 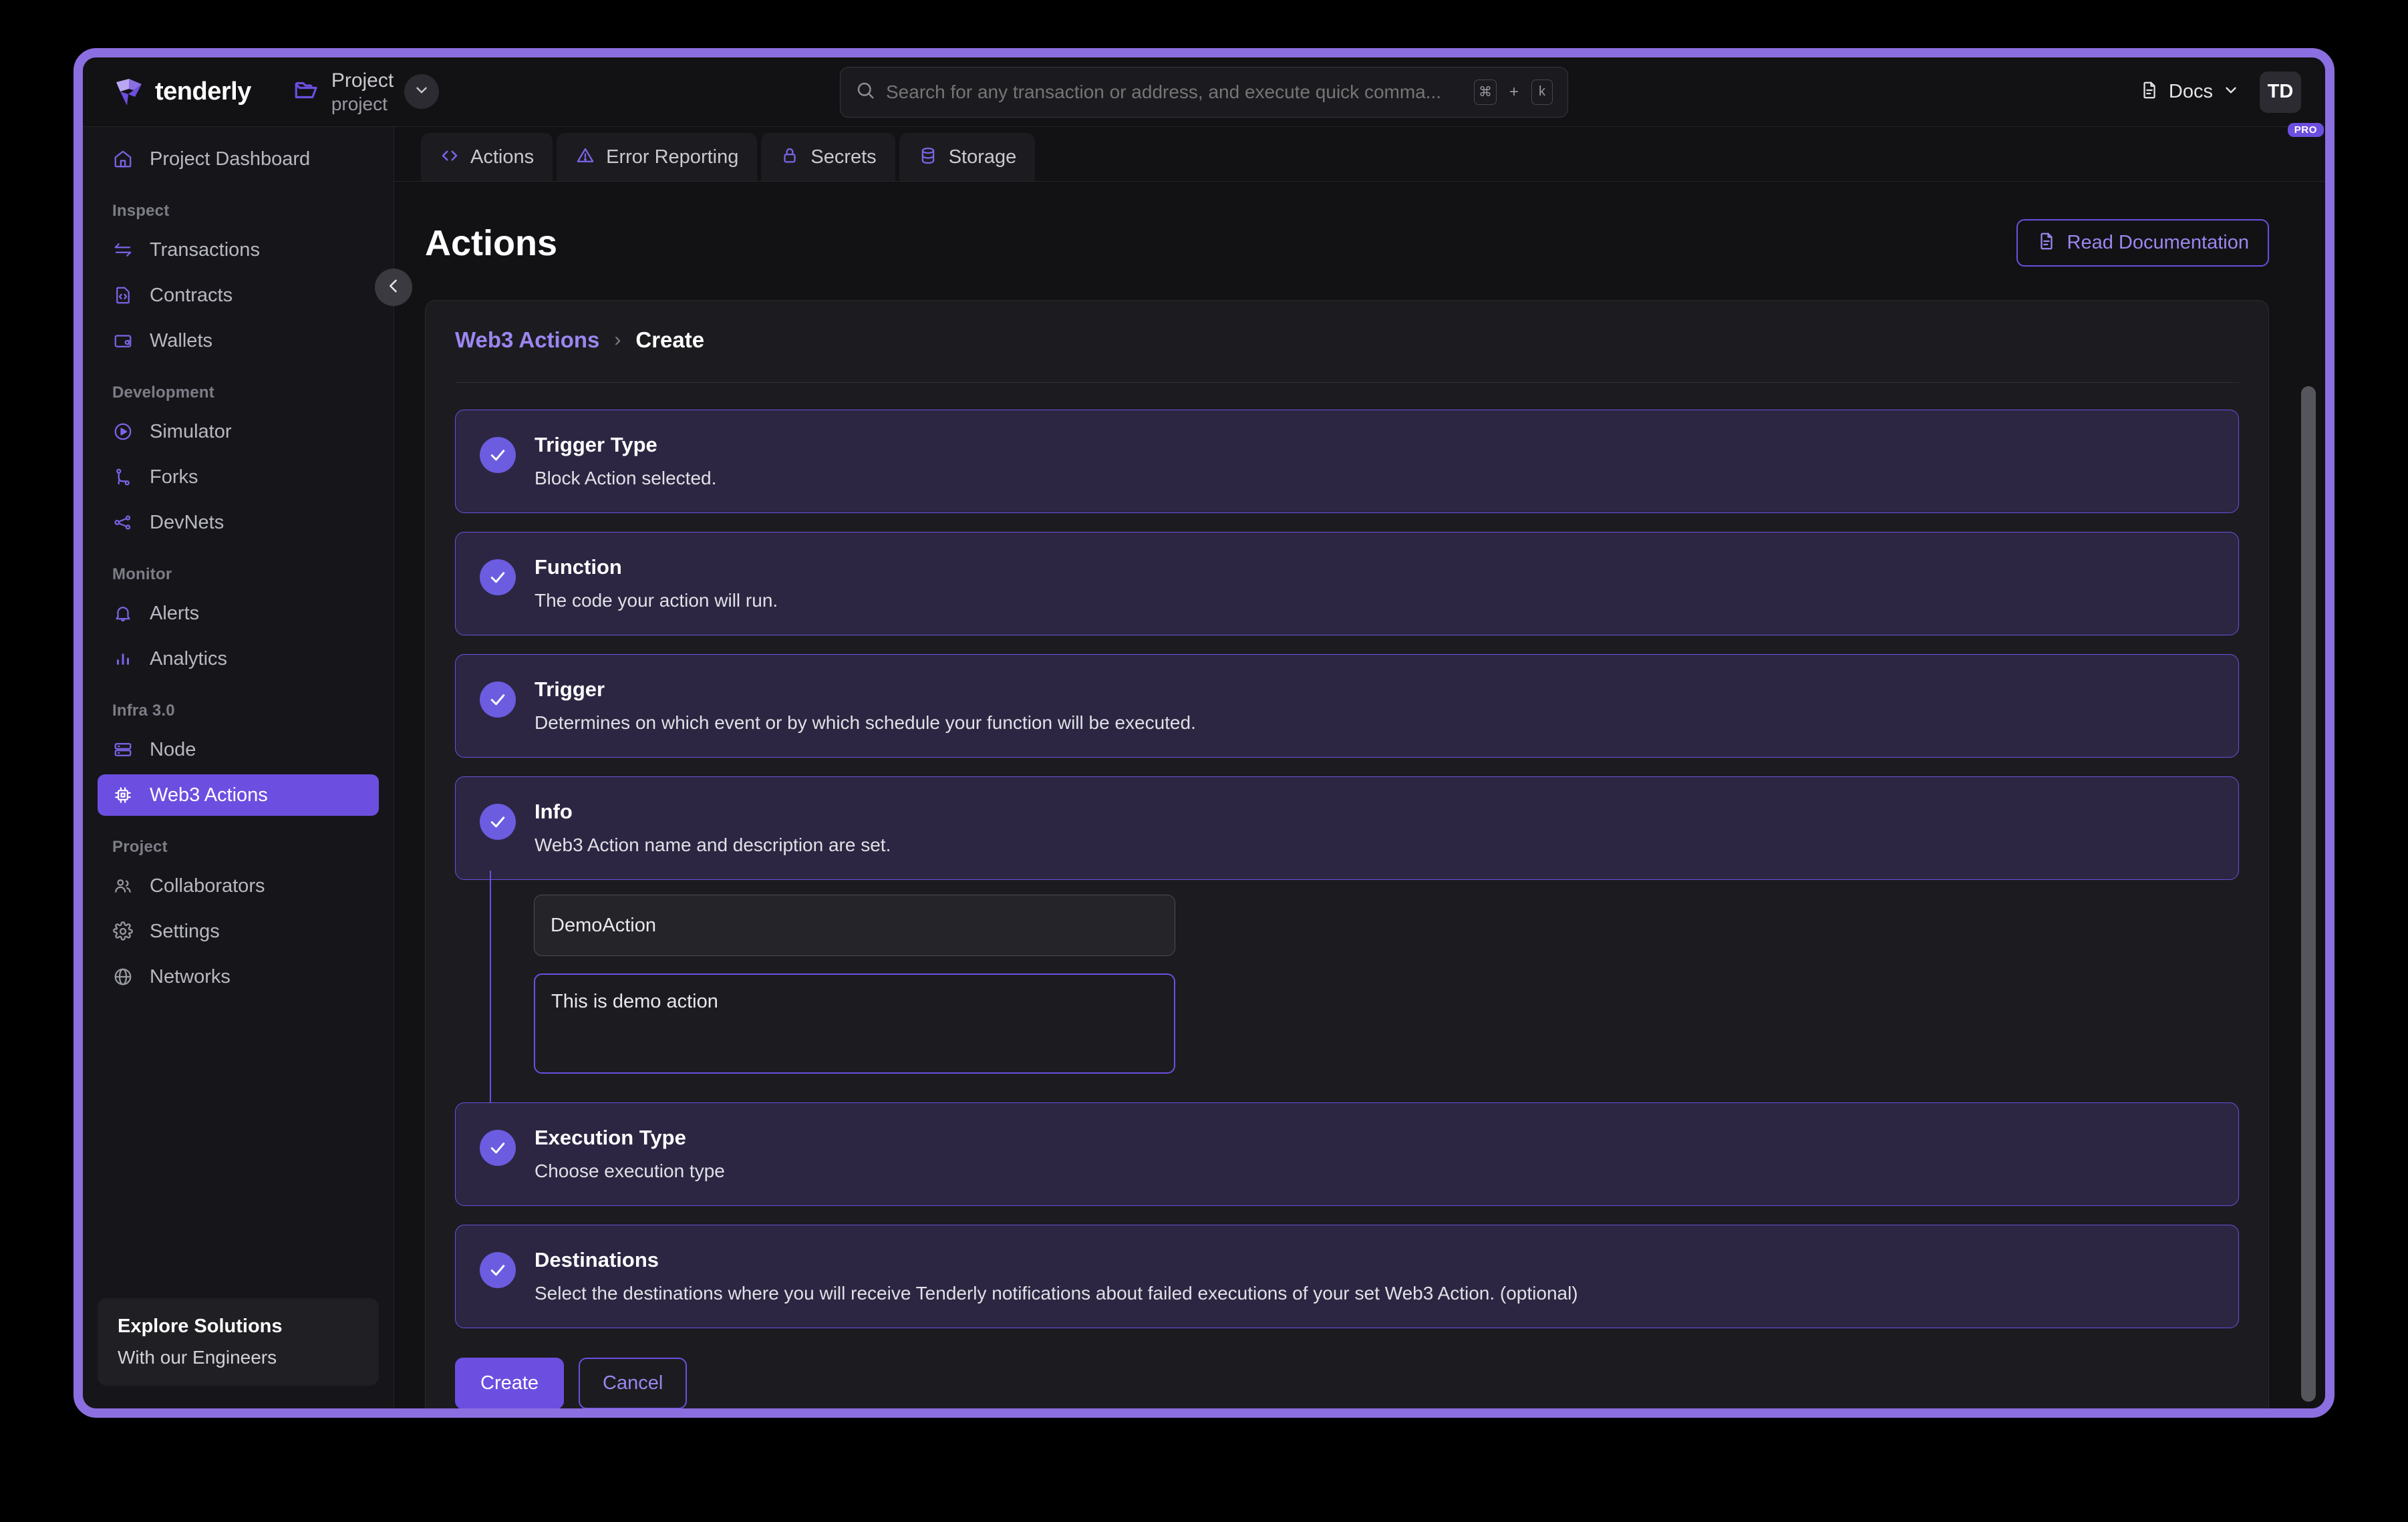 What do you see at coordinates (198, 1357) in the screenshot?
I see `promo-subtitle: With our Engineers` at bounding box center [198, 1357].